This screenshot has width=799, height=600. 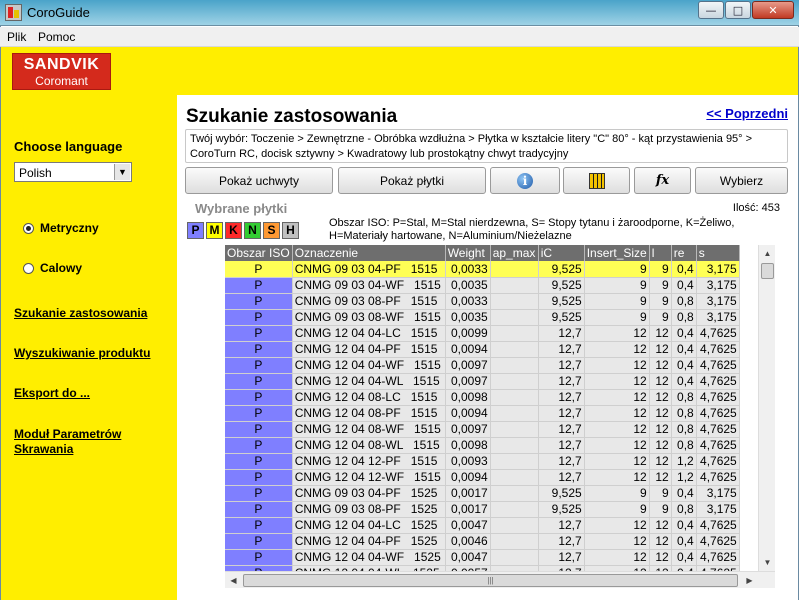 What do you see at coordinates (195, 230) in the screenshot?
I see `iso-group-p: P` at bounding box center [195, 230].